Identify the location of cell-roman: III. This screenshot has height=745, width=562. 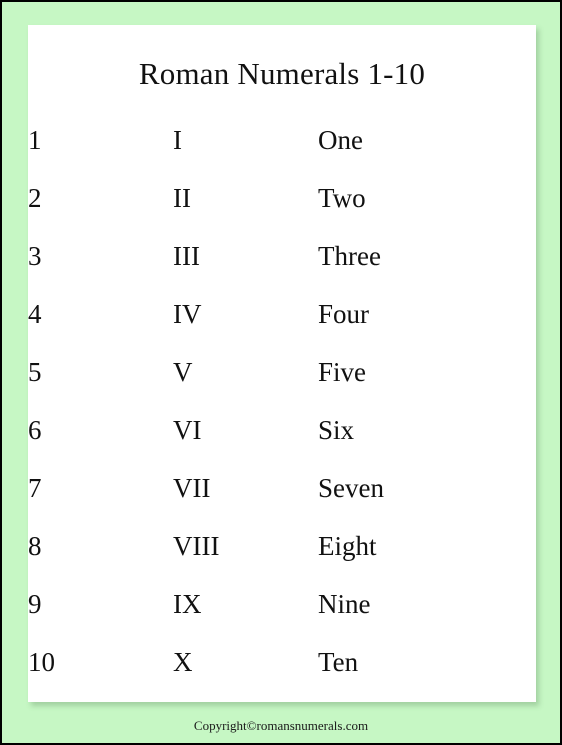
(186, 256).